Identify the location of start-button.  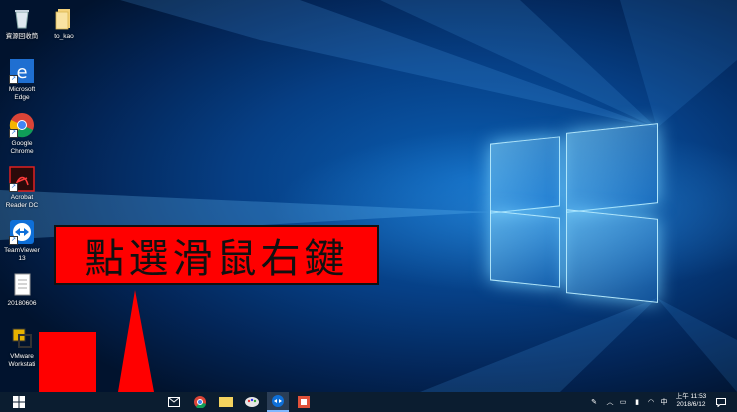
(19, 402).